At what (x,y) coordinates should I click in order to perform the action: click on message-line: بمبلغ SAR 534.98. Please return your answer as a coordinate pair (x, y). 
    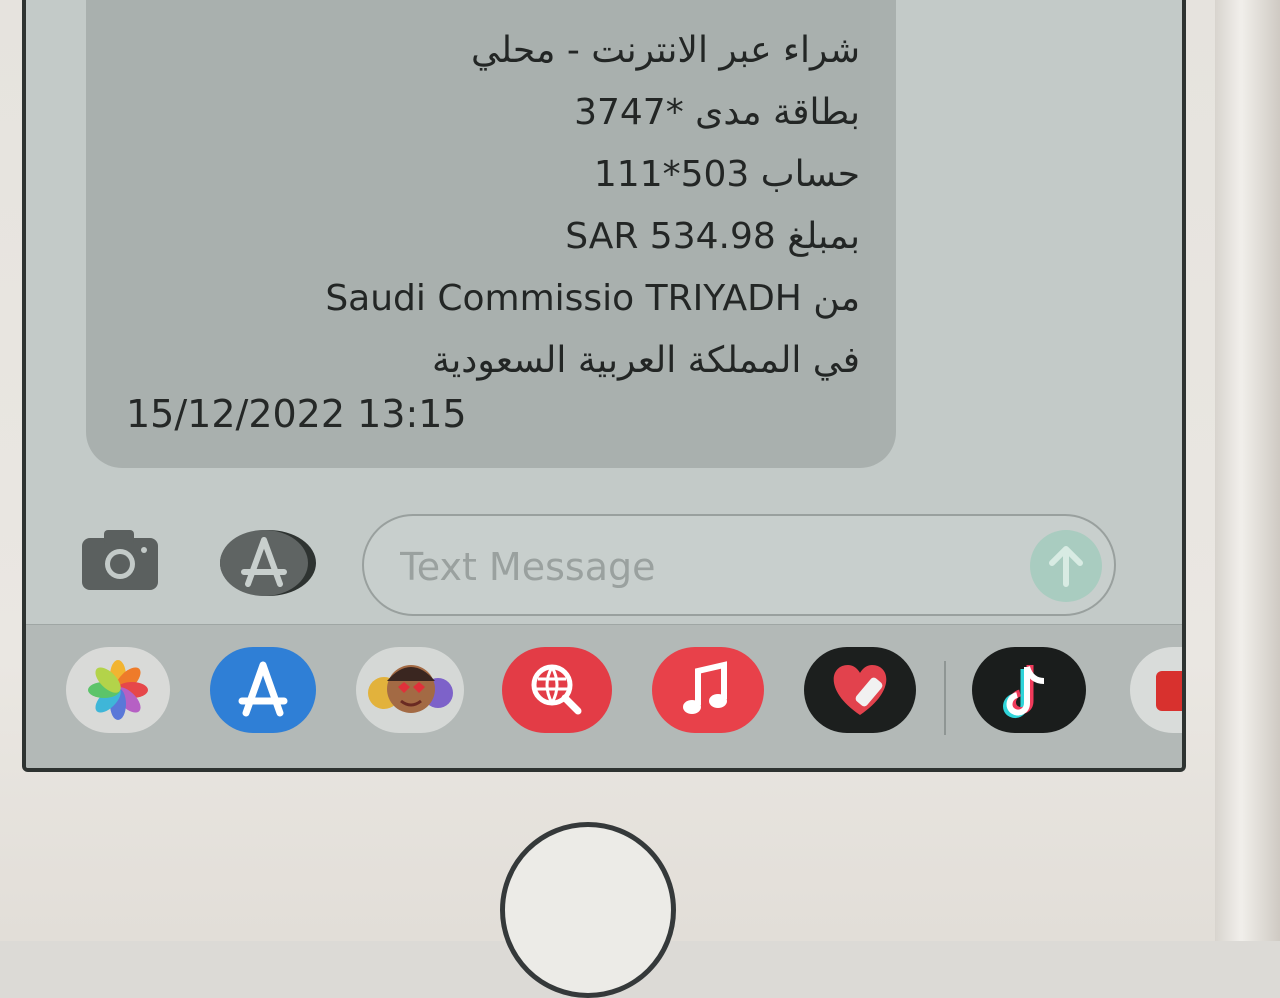
    Looking at the image, I should click on (712, 236).